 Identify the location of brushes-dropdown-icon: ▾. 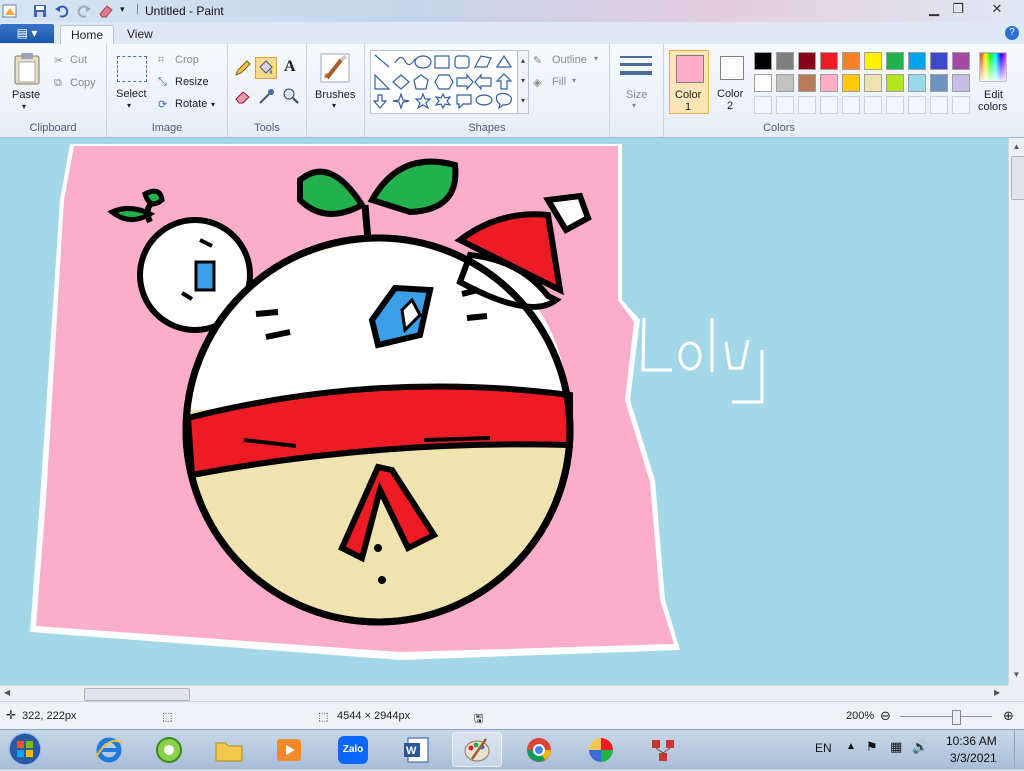
(334, 105).